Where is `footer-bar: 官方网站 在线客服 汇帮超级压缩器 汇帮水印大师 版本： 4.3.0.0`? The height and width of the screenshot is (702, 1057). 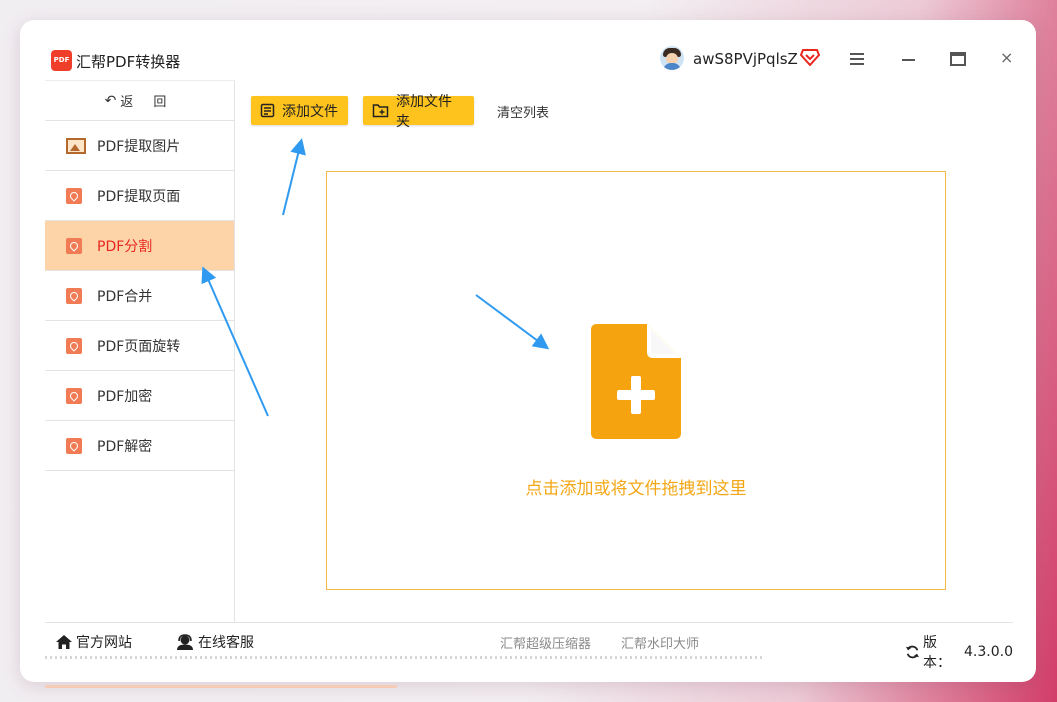 footer-bar: 官方网站 在线客服 汇帮超级压缩器 汇帮水印大师 版本： 4.3.0.0 is located at coordinates (529, 646).